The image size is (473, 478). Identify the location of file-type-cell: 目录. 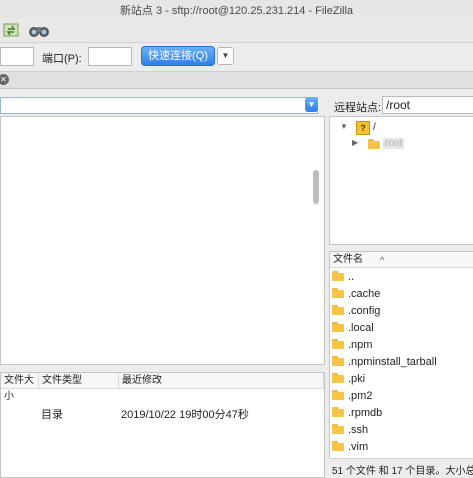
(52, 415).